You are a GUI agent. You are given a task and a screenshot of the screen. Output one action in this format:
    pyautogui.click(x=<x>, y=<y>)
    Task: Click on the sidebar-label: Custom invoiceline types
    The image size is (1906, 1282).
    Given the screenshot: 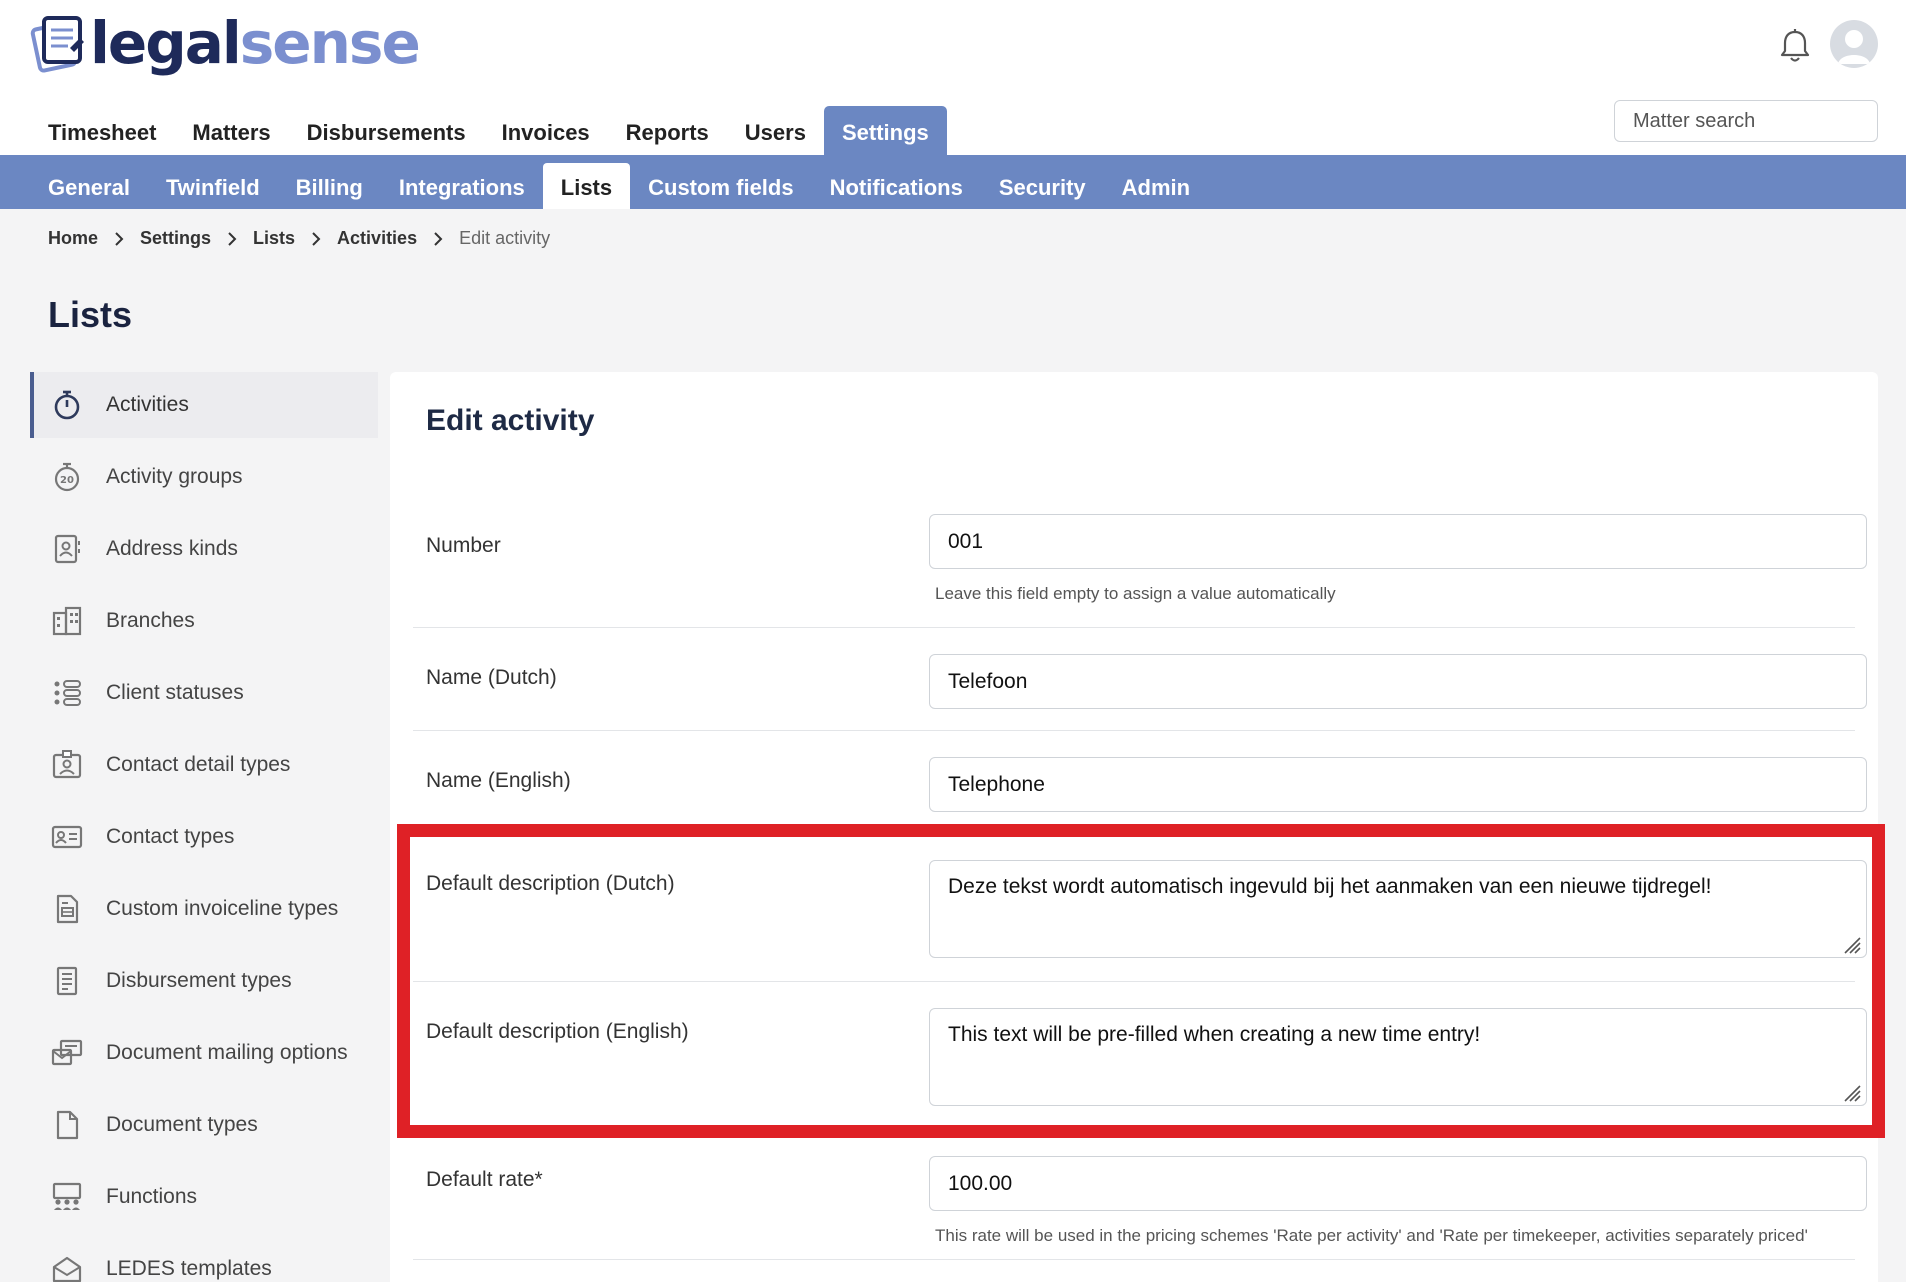 What is the action you would take?
    pyautogui.click(x=222, y=908)
    